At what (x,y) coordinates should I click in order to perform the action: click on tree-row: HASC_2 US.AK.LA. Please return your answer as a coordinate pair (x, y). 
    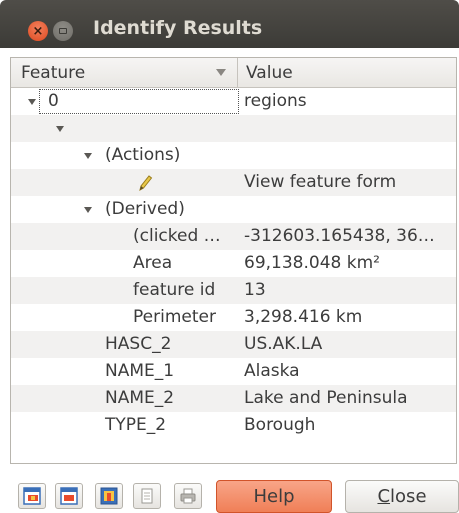
    Looking at the image, I should click on (233, 344).